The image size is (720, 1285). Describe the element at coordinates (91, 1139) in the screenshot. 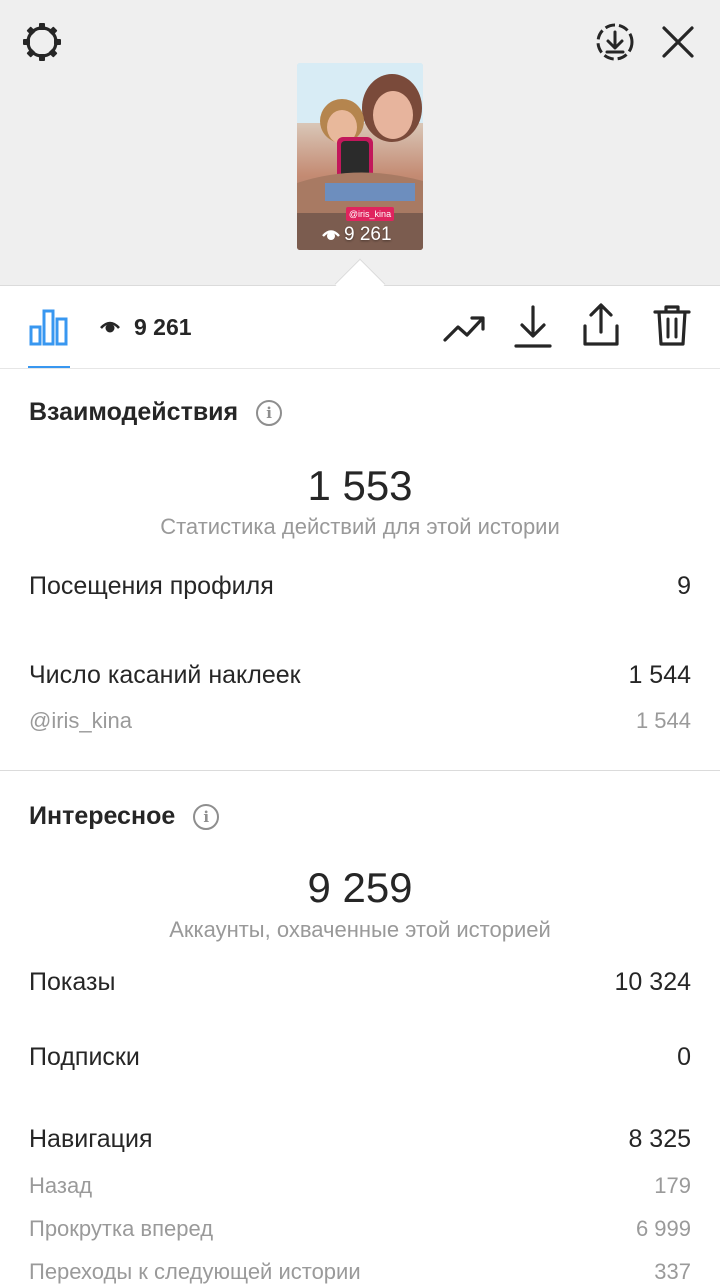

I see `metric-label: Навигация` at that location.